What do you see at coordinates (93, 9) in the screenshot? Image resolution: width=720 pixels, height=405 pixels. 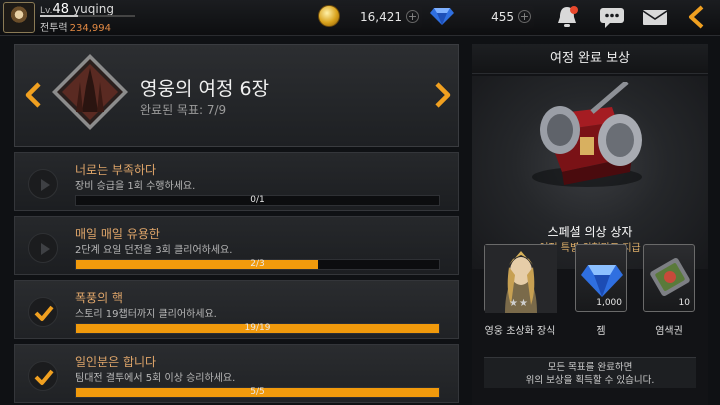 I see `player-name: yuqing` at bounding box center [93, 9].